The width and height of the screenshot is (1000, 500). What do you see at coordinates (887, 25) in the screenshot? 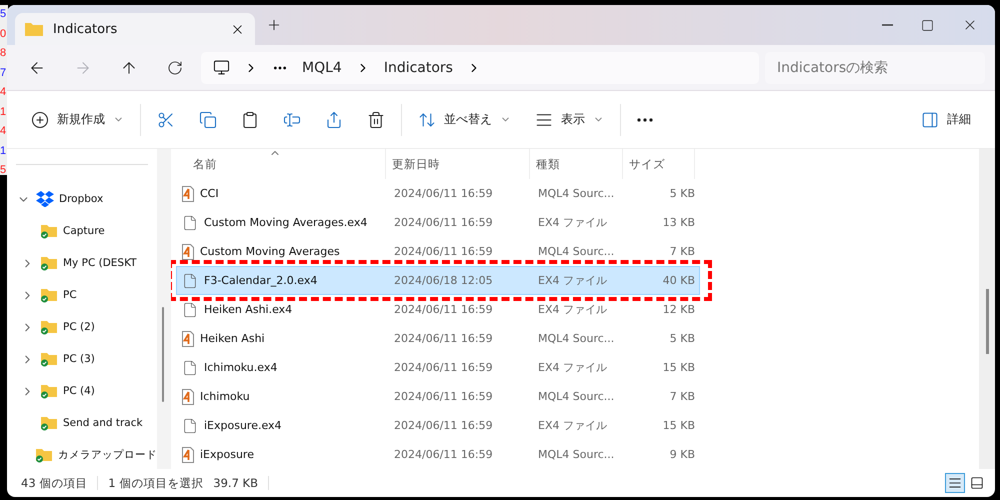
I see `minimize-icon` at bounding box center [887, 25].